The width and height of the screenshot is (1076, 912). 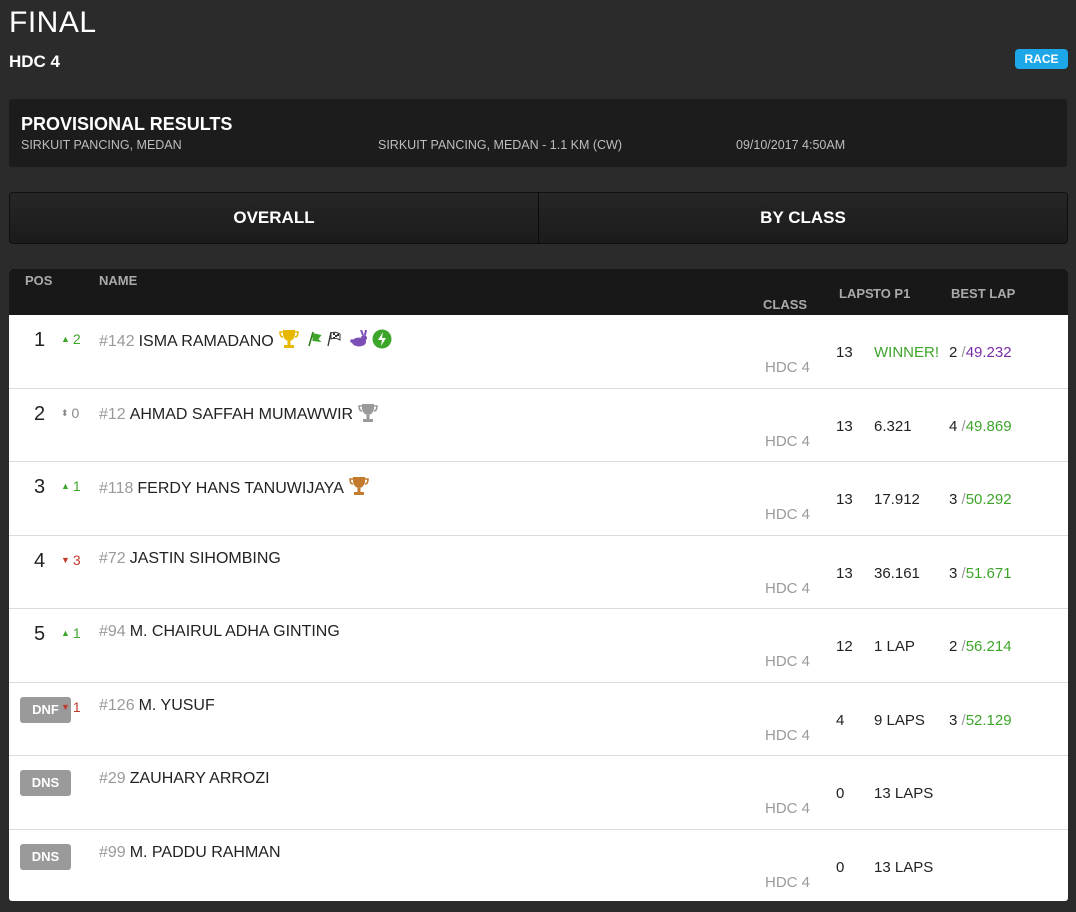 I want to click on column-class: CLASS, so click(x=785, y=304).